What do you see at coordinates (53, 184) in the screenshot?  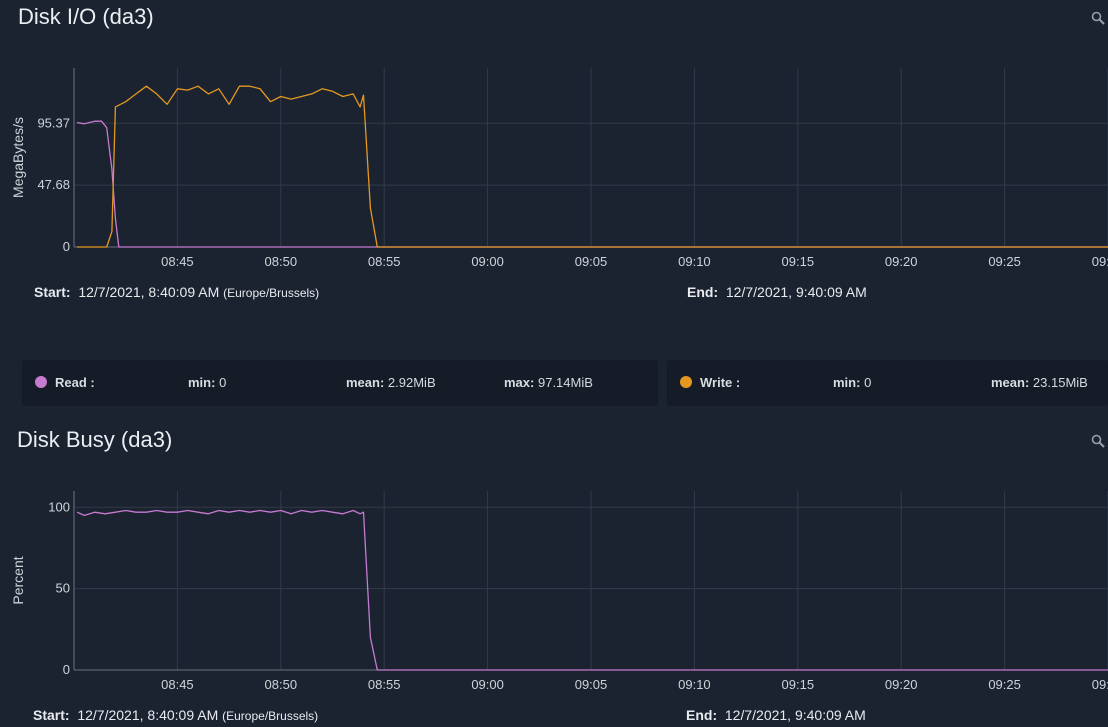 I see `y-tick-label: 47.68` at bounding box center [53, 184].